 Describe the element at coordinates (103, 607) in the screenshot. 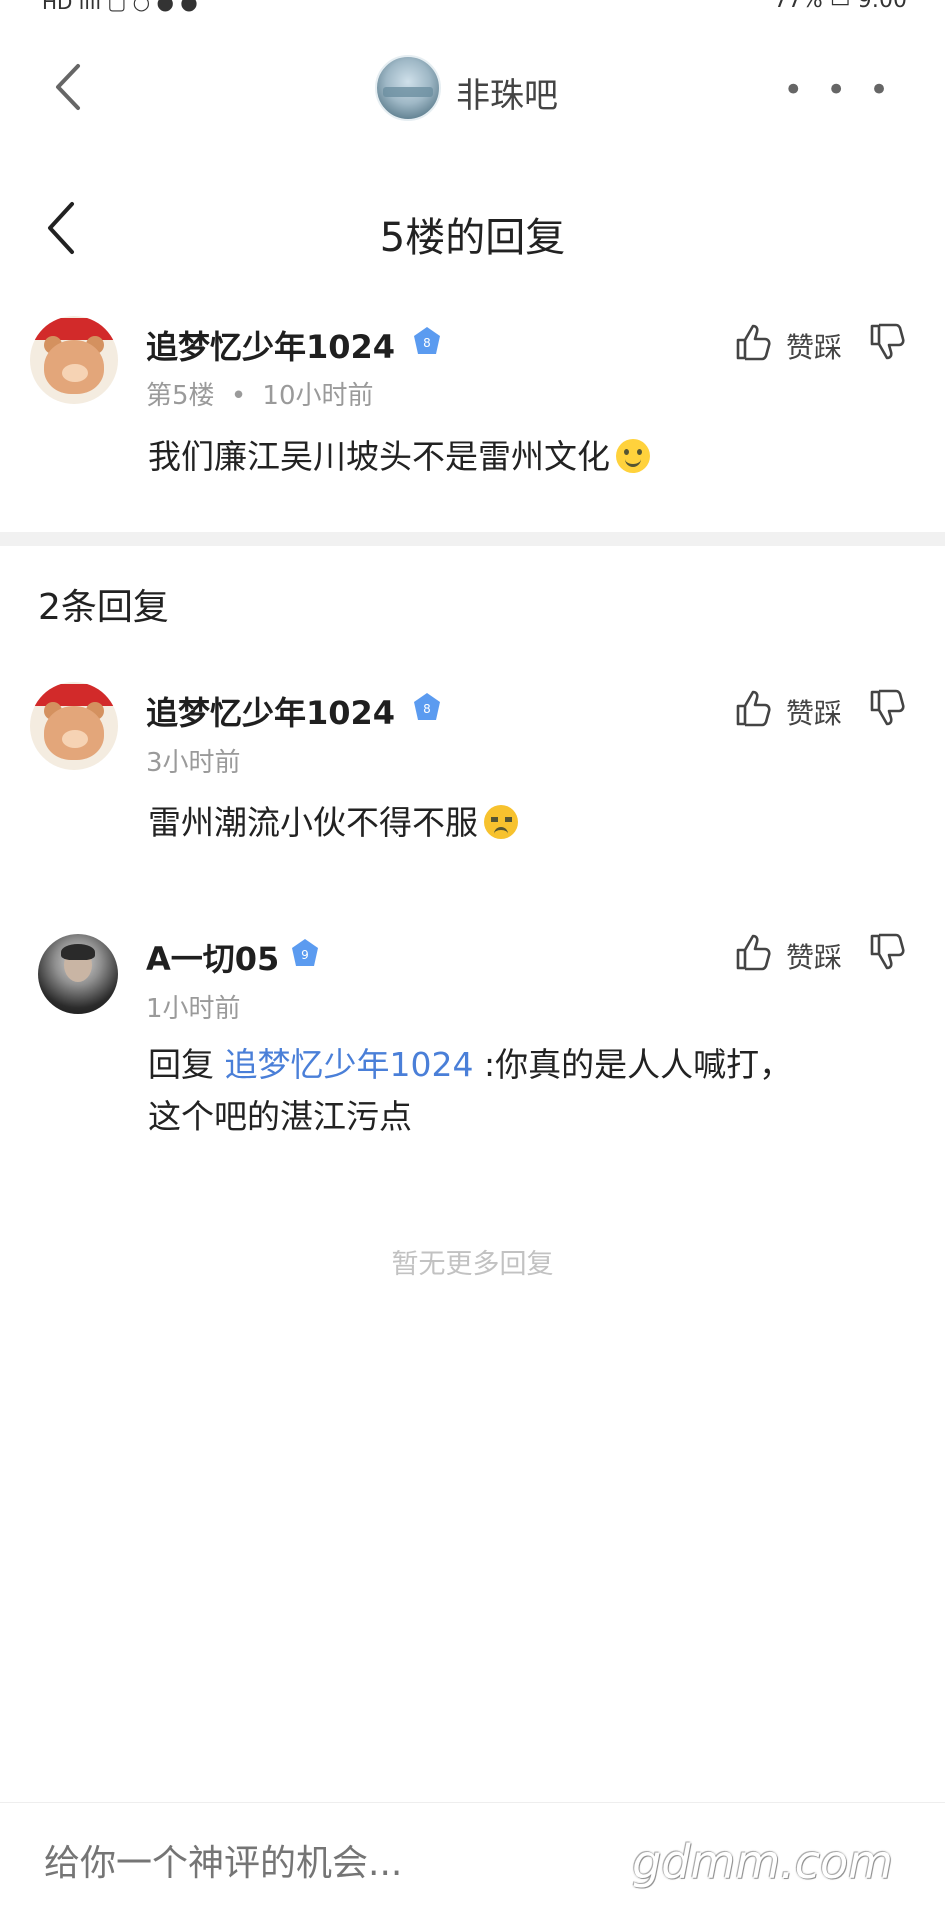

I see `reply-count: 2条回复` at that location.